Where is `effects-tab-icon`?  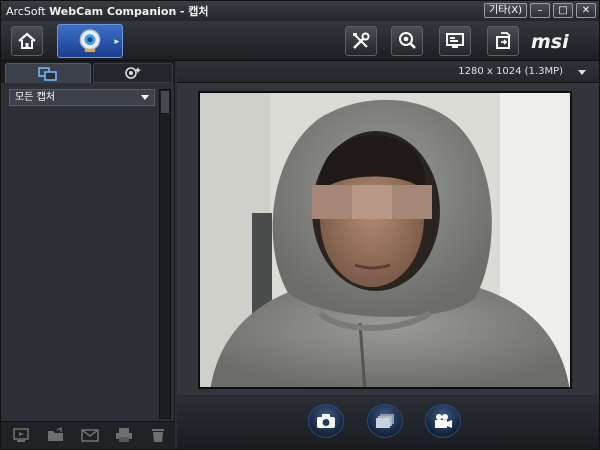 effects-tab-icon is located at coordinates (133, 73).